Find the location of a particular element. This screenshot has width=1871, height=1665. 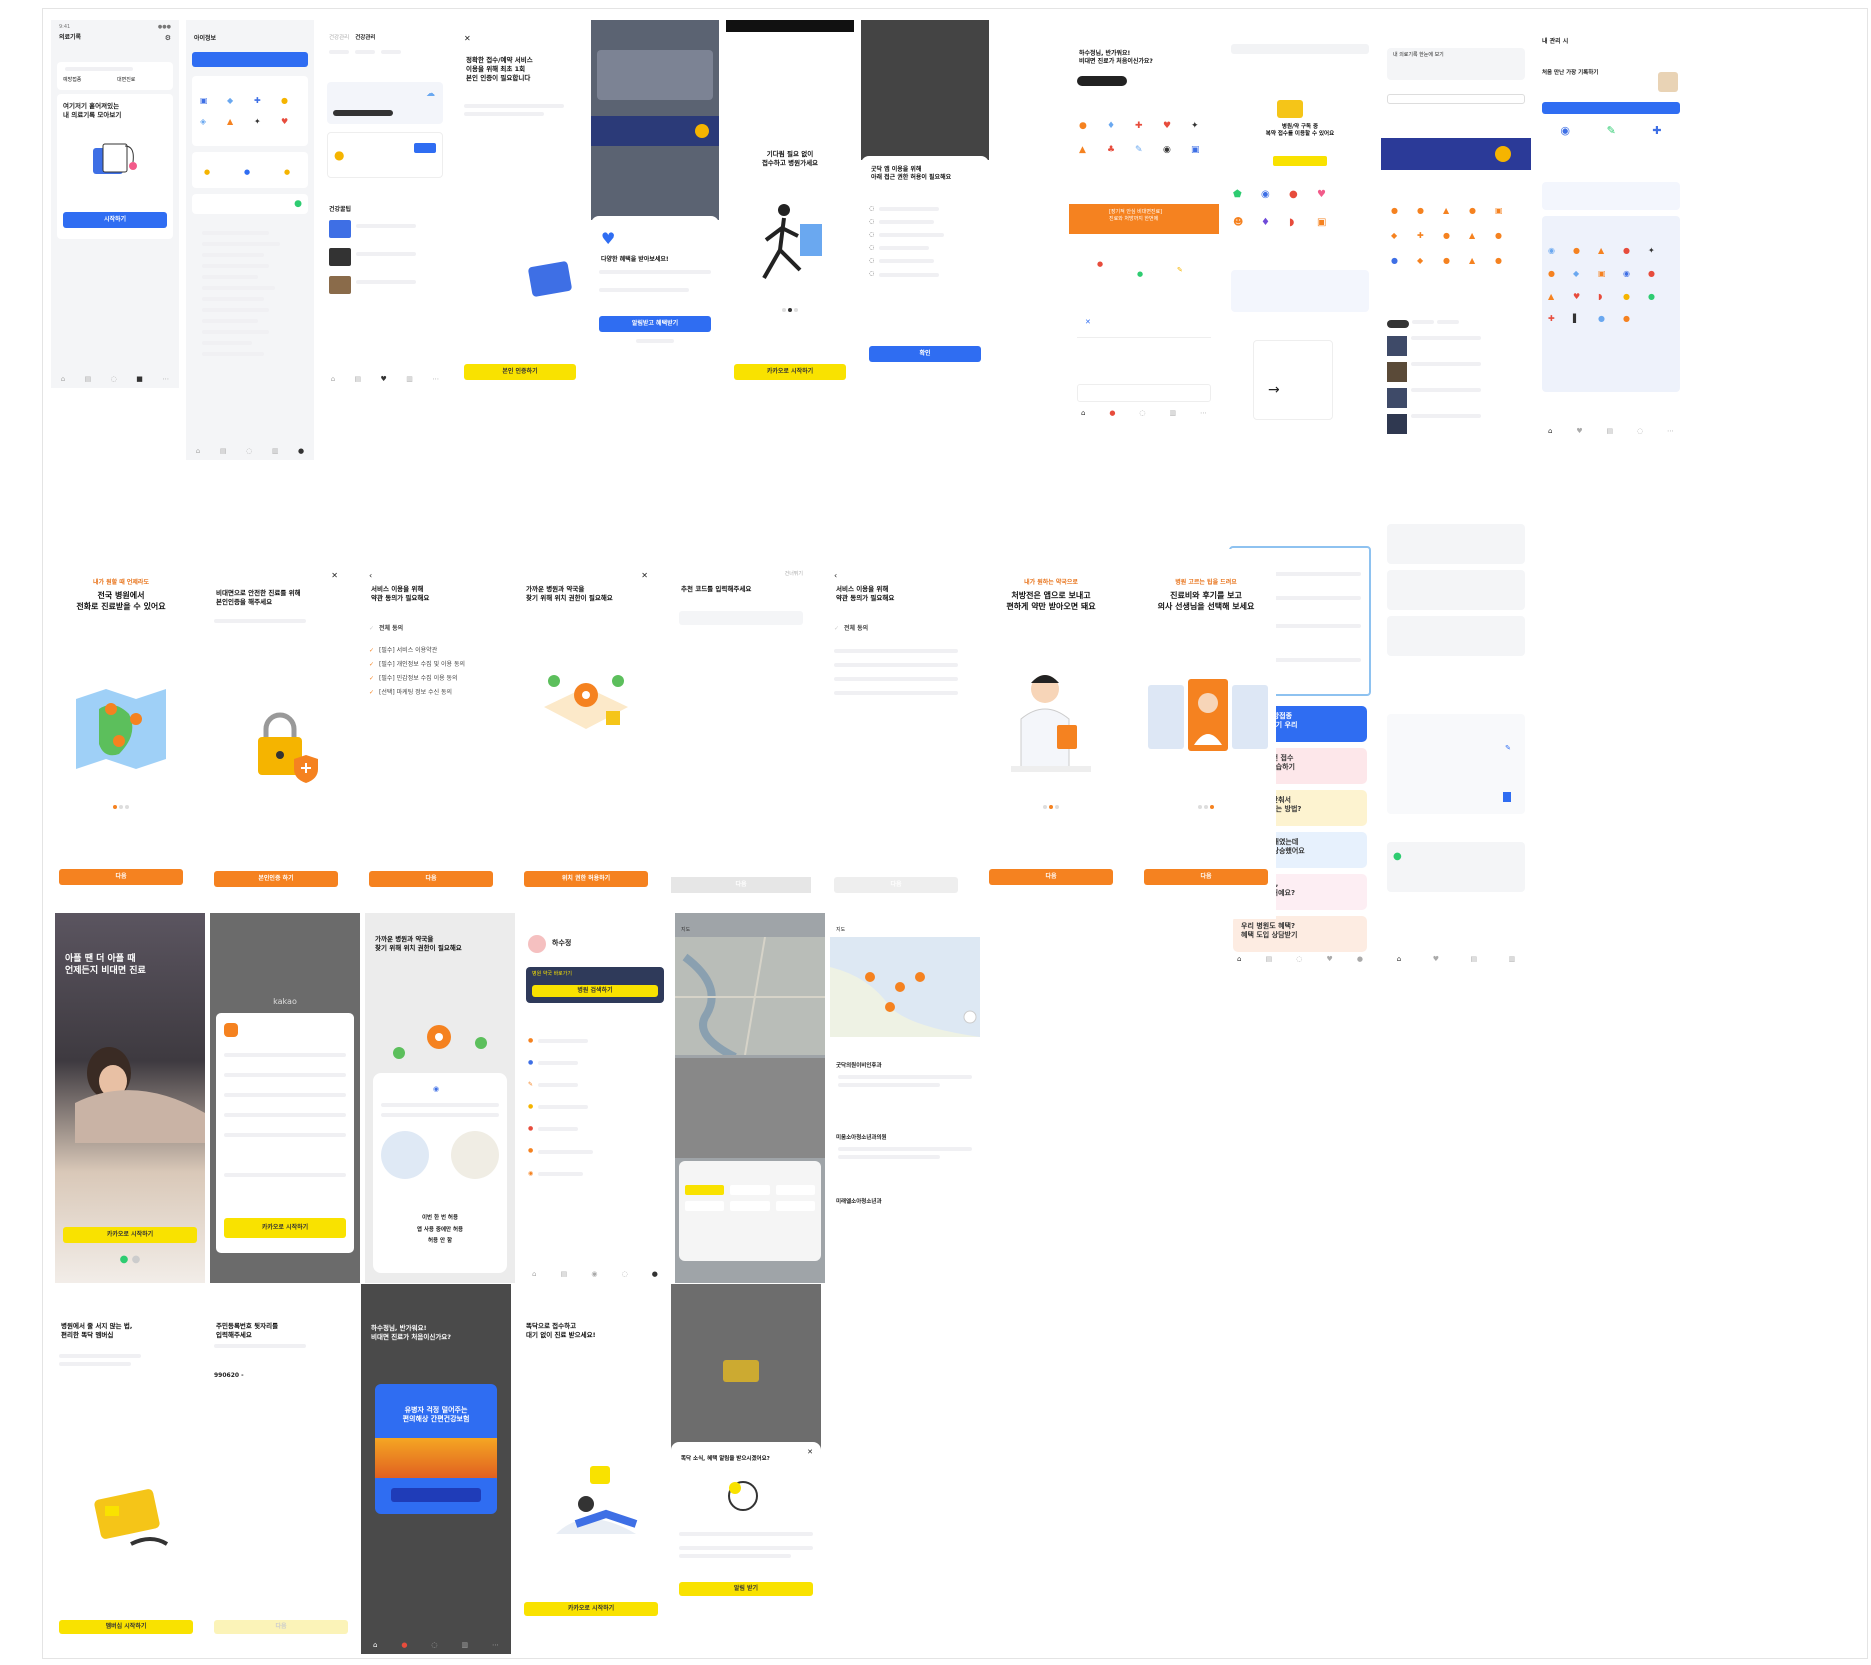

app-logo-icon is located at coordinates (231, 1030).